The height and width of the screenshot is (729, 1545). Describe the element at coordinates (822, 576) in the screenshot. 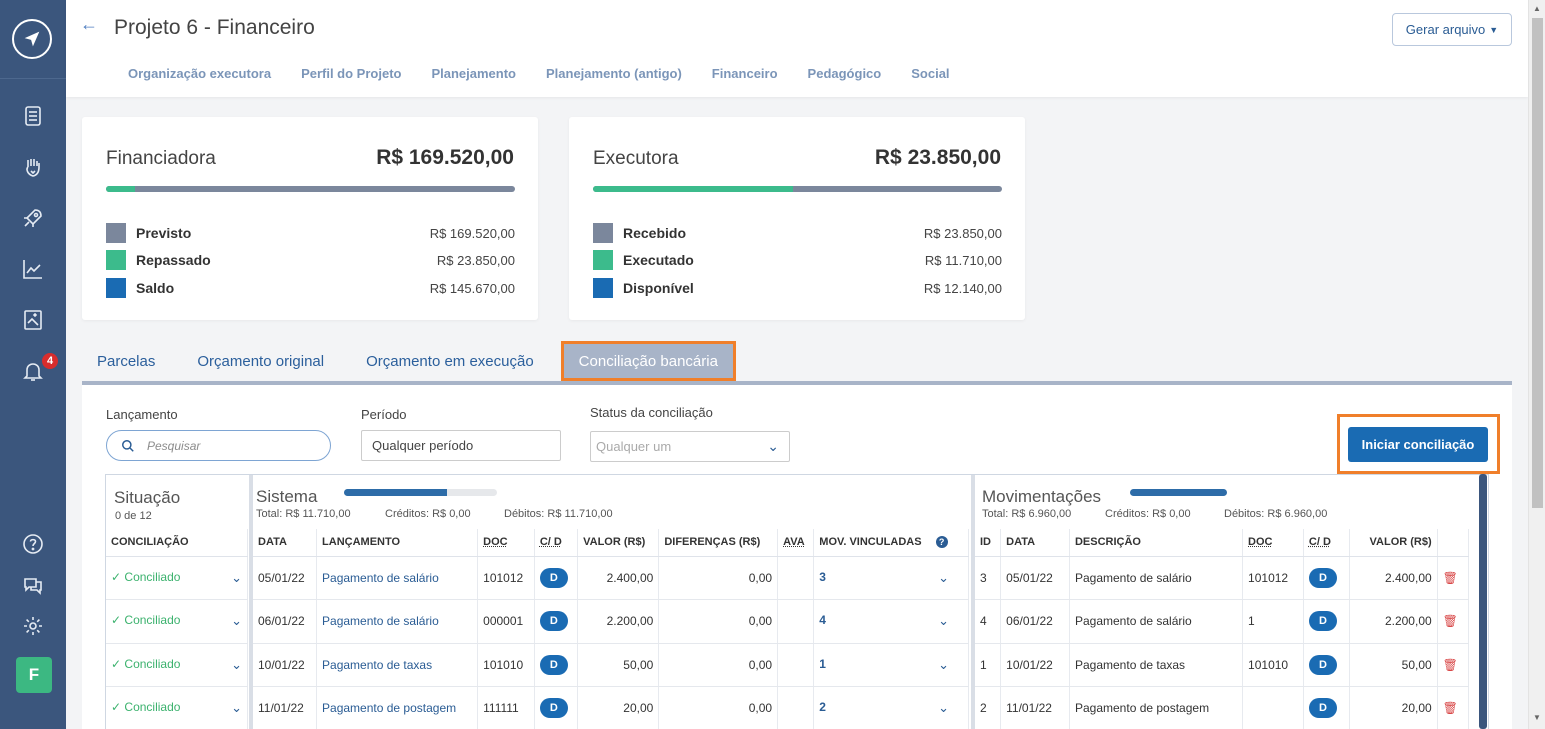

I see `cell-mov-count: 3` at that location.